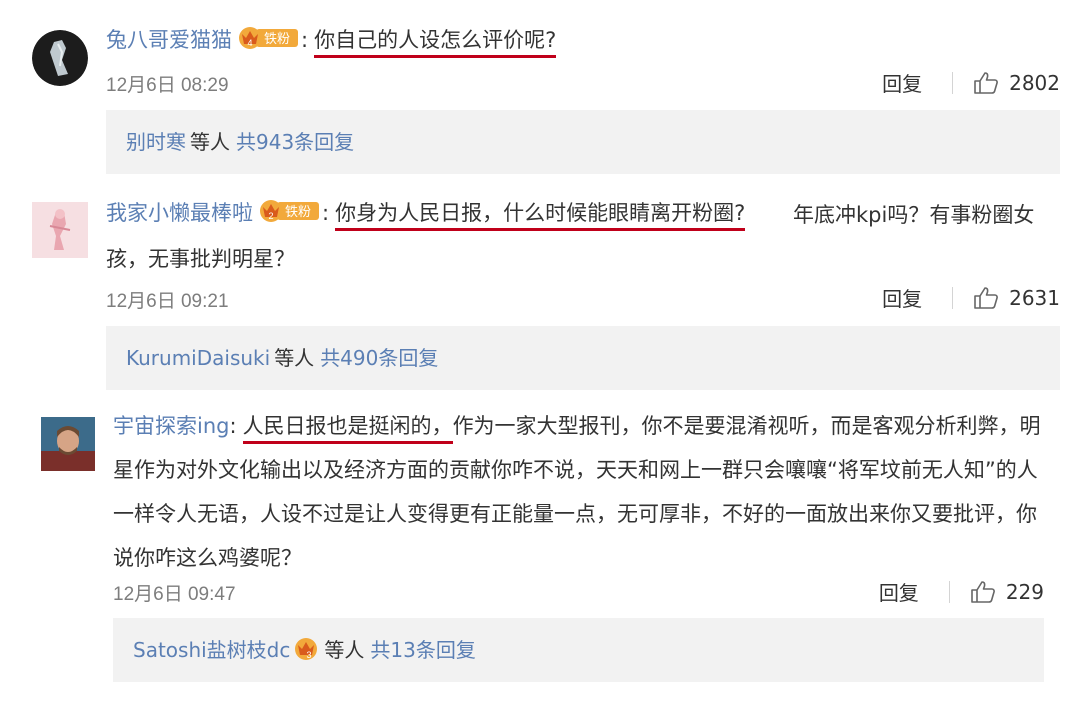 The height and width of the screenshot is (701, 1080). Describe the element at coordinates (379, 358) in the screenshot. I see `reply-count-link: 共490条回复` at that location.